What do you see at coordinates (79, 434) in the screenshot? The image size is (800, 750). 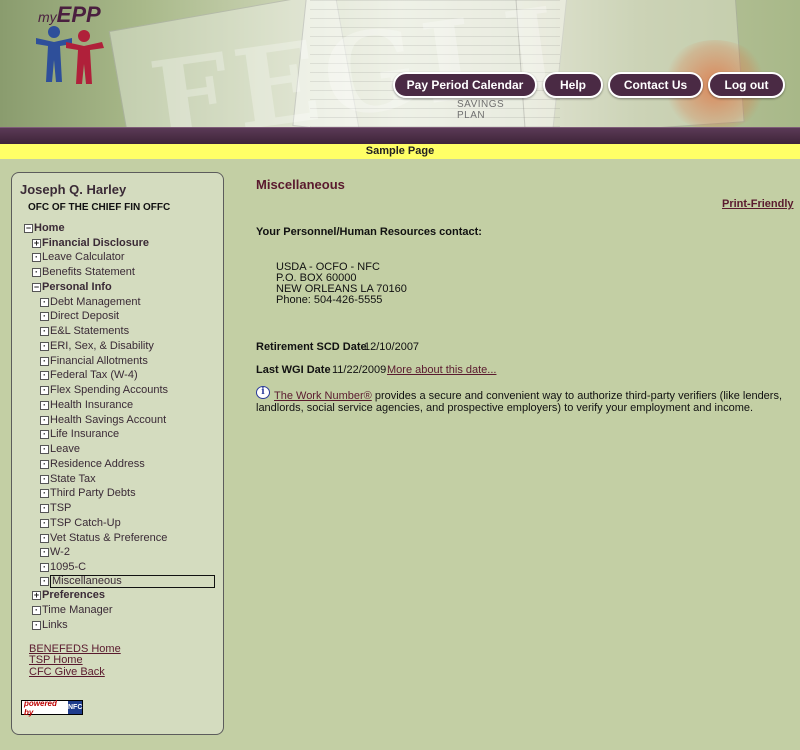 I see `tree-item-personal-sub: · Life Insurance` at bounding box center [79, 434].